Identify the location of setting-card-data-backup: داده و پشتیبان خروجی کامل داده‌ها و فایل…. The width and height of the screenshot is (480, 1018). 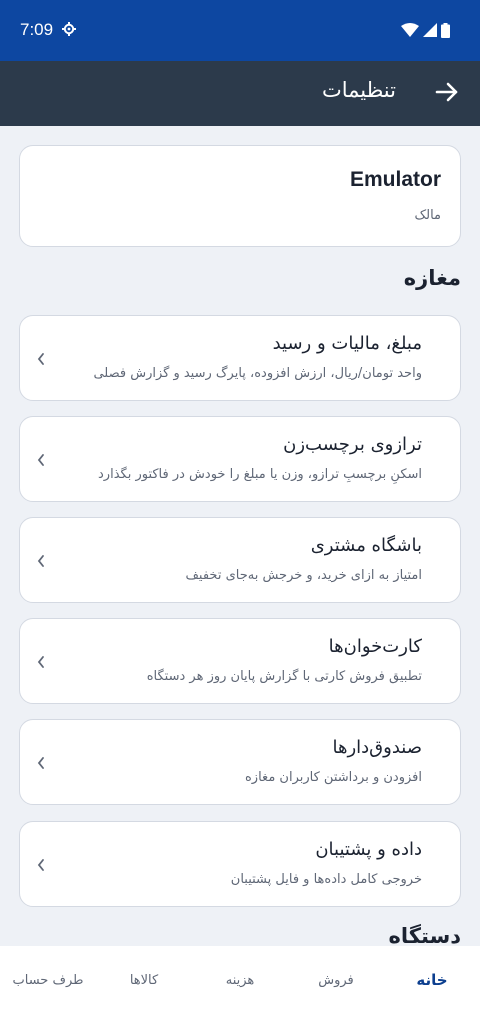
(240, 864).